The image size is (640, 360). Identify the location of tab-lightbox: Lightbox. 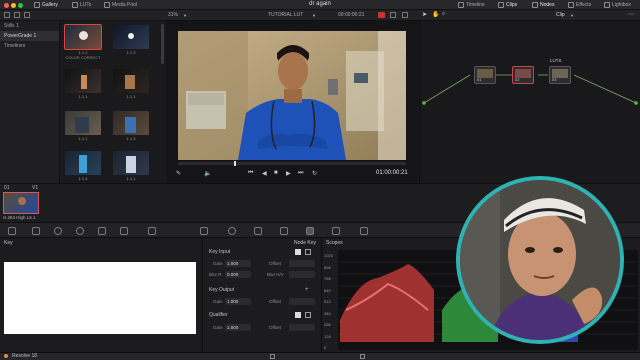
(617, 5).